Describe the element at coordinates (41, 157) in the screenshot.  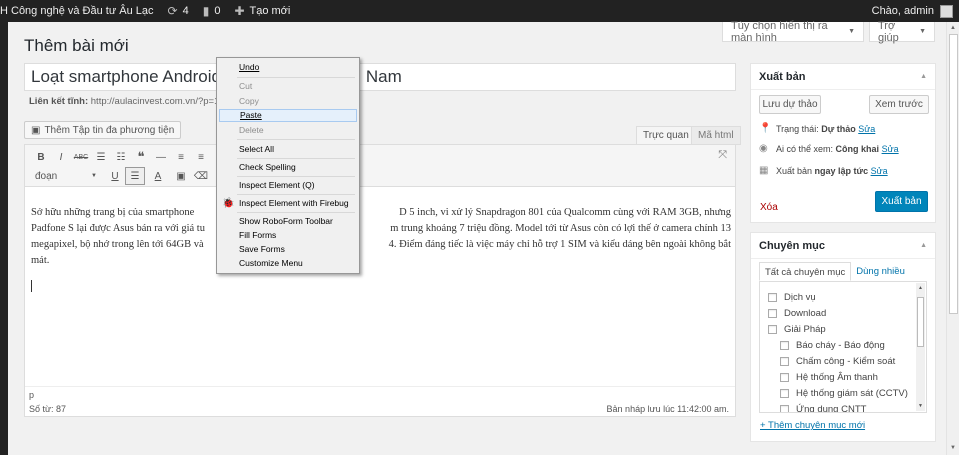
I see `bold-button: B` at that location.